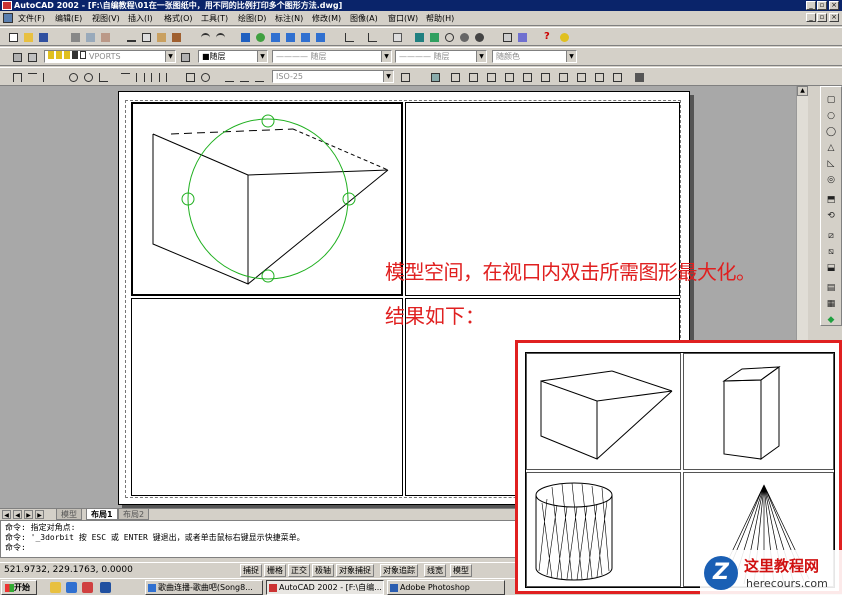 The width and height of the screenshot is (842, 595). I want to click on setup-drawing-icon: ▤, so click(831, 288).